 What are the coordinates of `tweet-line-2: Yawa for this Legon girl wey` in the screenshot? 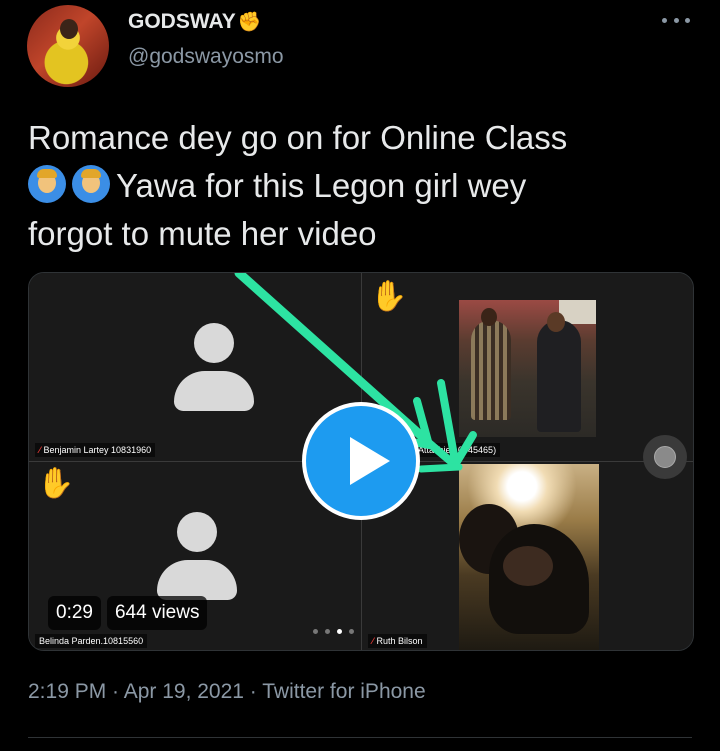 It's located at (358, 186).